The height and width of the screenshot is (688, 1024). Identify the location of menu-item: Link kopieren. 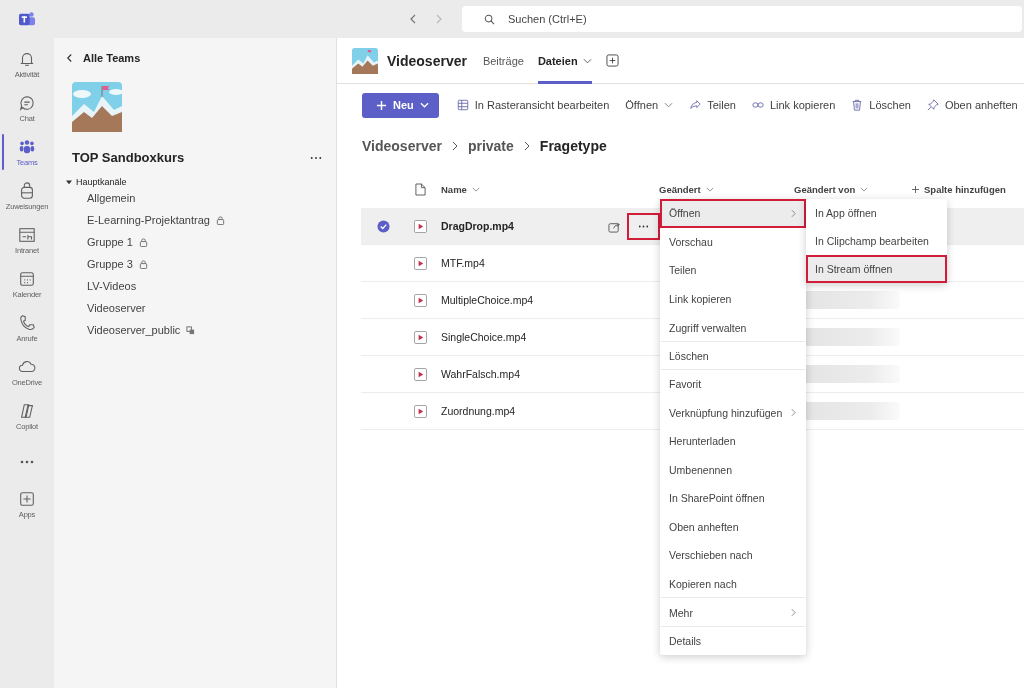
(733, 298).